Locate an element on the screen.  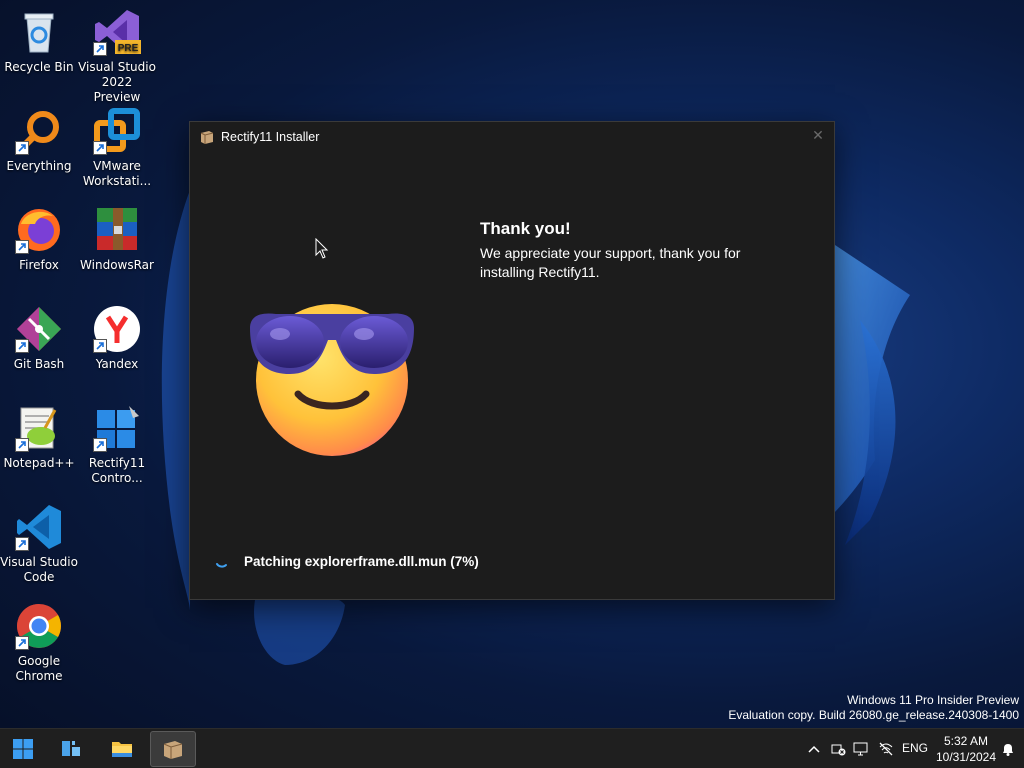
mouse-cursor-icon is located at coordinates (322, 248).